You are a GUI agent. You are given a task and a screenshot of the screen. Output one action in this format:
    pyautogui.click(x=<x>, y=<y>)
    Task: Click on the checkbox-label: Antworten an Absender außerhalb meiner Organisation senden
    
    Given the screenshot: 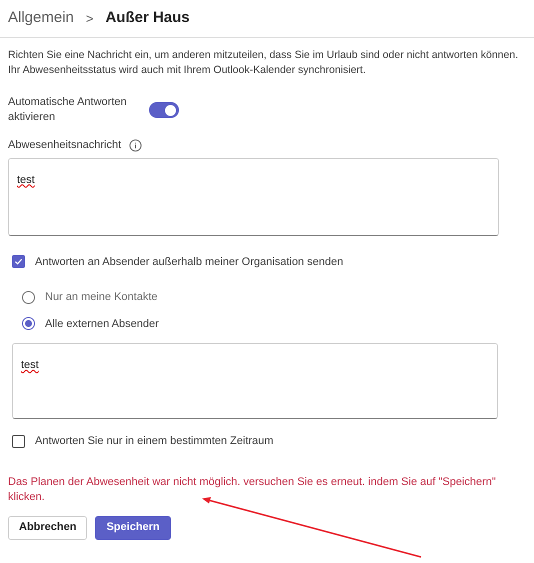 What is the action you would take?
    pyautogui.click(x=189, y=262)
    